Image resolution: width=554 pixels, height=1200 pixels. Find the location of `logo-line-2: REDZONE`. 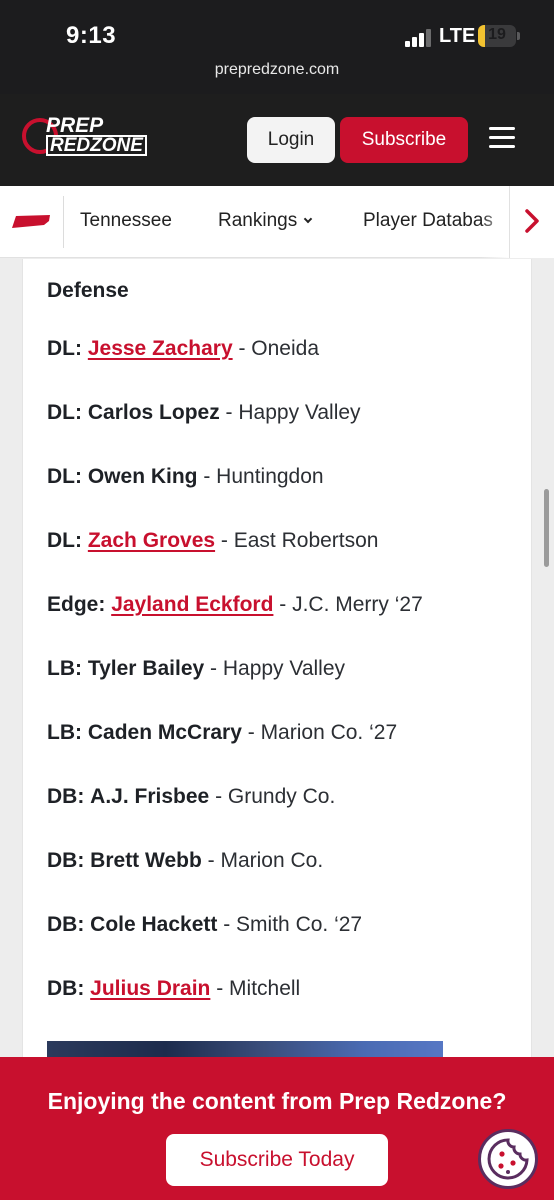

logo-line-2: REDZONE is located at coordinates (96, 145).